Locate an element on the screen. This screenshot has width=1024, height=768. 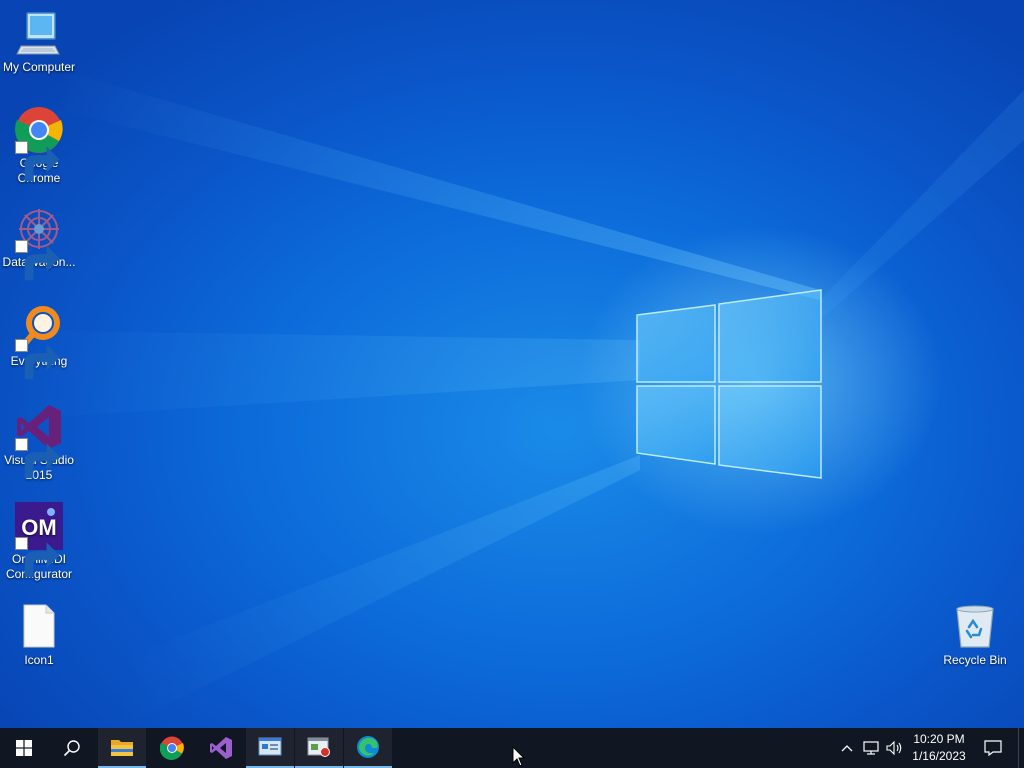
omnimidi-icon: OM is located at coordinates (39, 540).